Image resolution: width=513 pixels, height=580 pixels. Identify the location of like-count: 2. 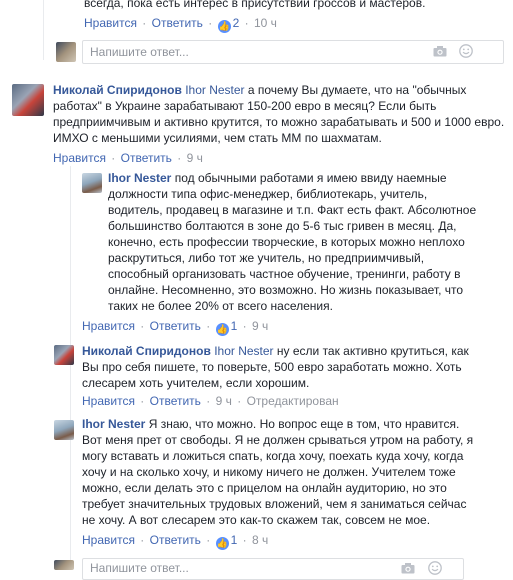
(236, 23).